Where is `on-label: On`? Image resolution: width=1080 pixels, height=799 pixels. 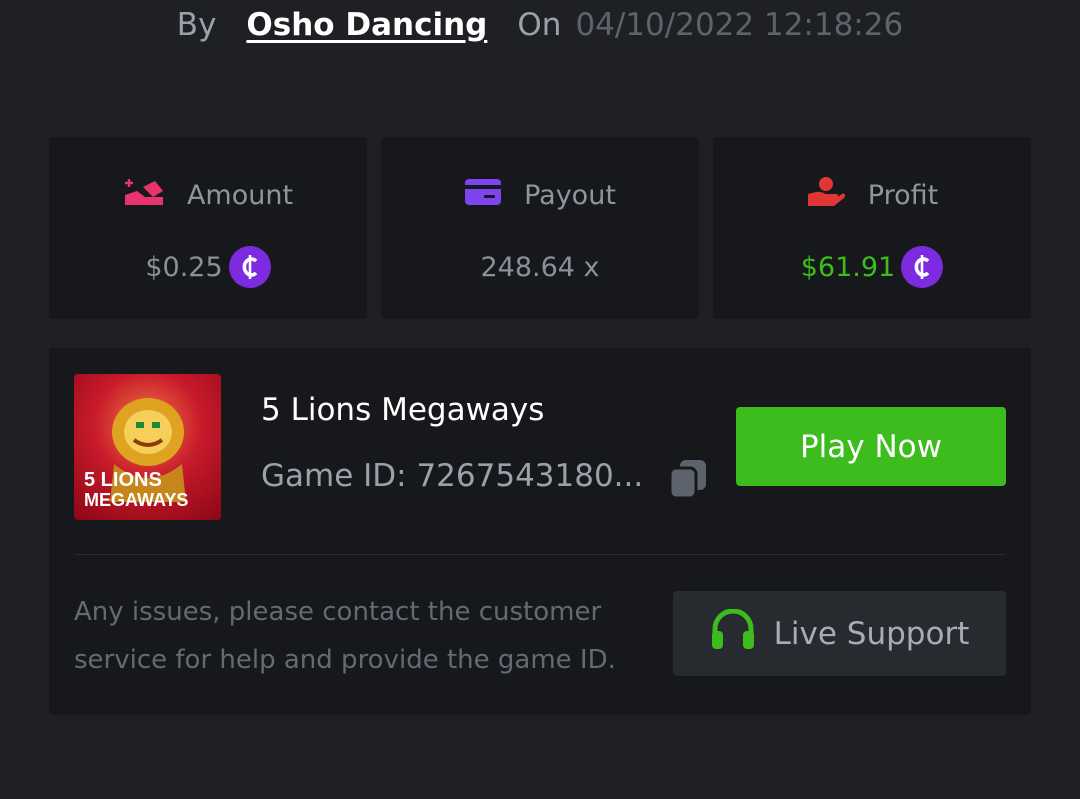
on-label: On is located at coordinates (539, 25).